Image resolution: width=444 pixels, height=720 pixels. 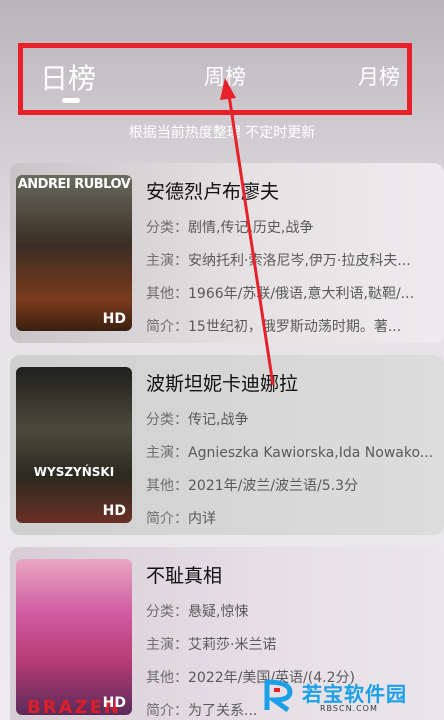 I want to click on annotation-arrow, so click(x=247, y=232).